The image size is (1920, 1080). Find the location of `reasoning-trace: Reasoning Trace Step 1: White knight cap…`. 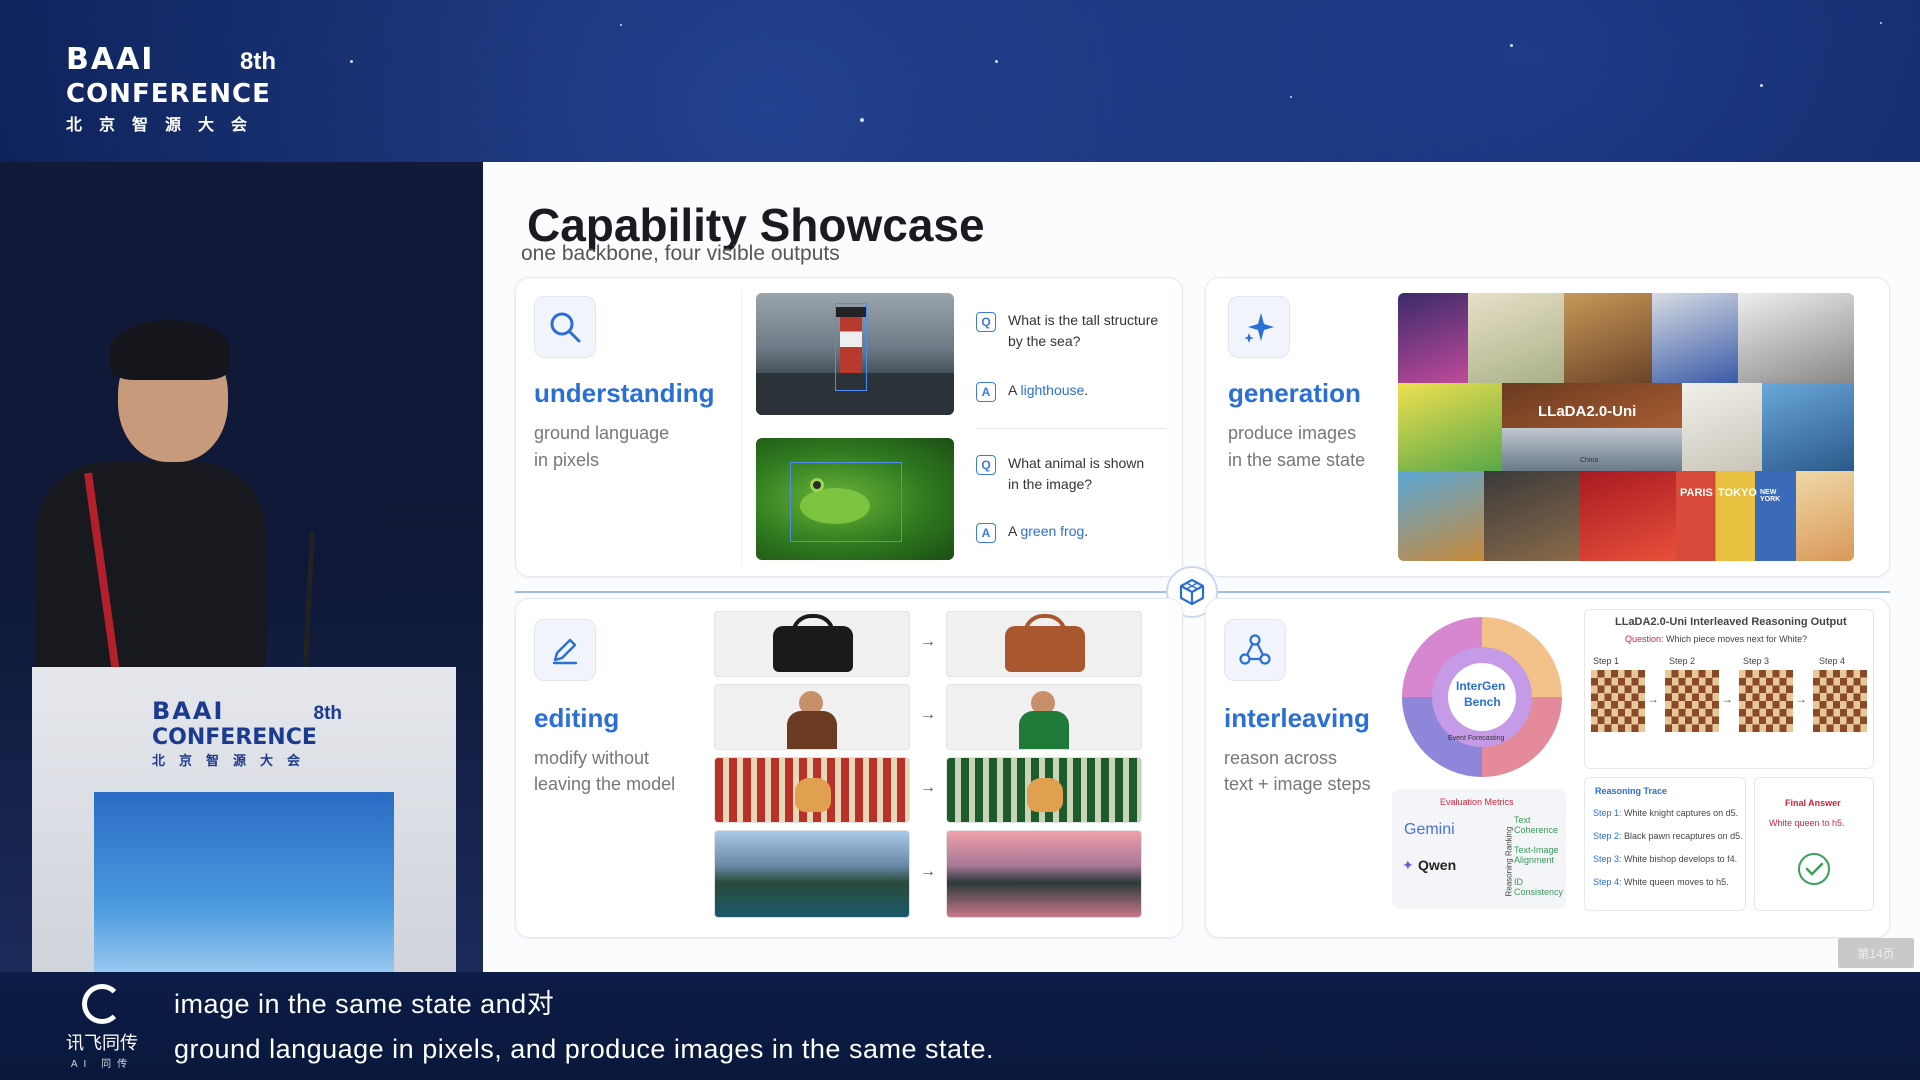

reasoning-trace: Reasoning Trace Step 1: White knight cap… is located at coordinates (1665, 844).